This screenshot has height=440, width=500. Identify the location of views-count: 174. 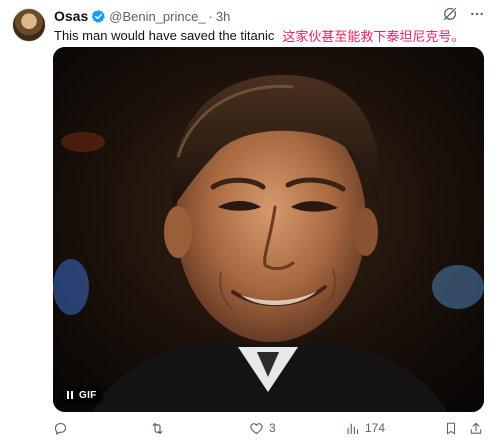
(375, 428).